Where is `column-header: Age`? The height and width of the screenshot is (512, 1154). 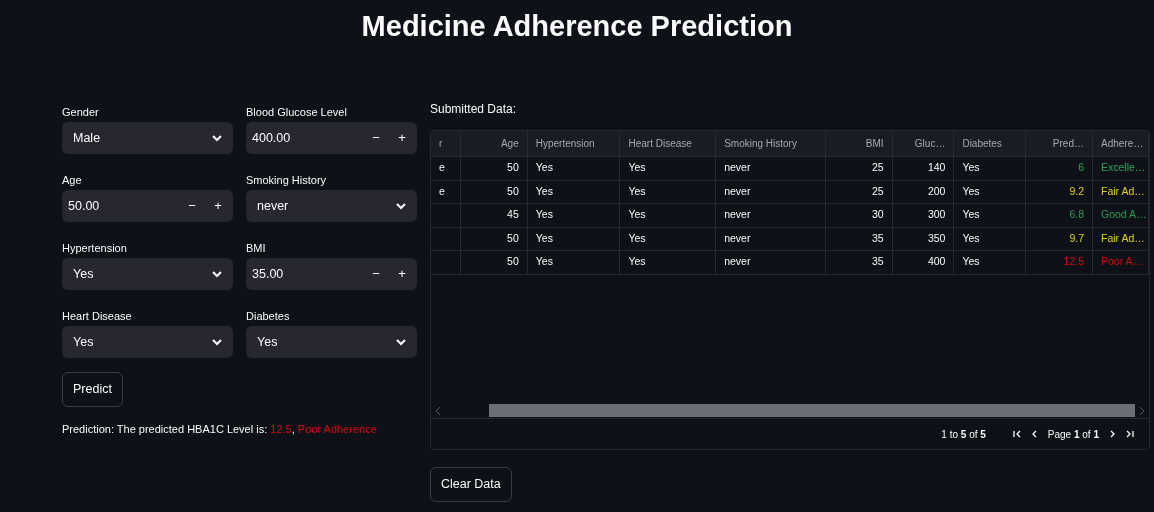 column-header: Age is located at coordinates (509, 143).